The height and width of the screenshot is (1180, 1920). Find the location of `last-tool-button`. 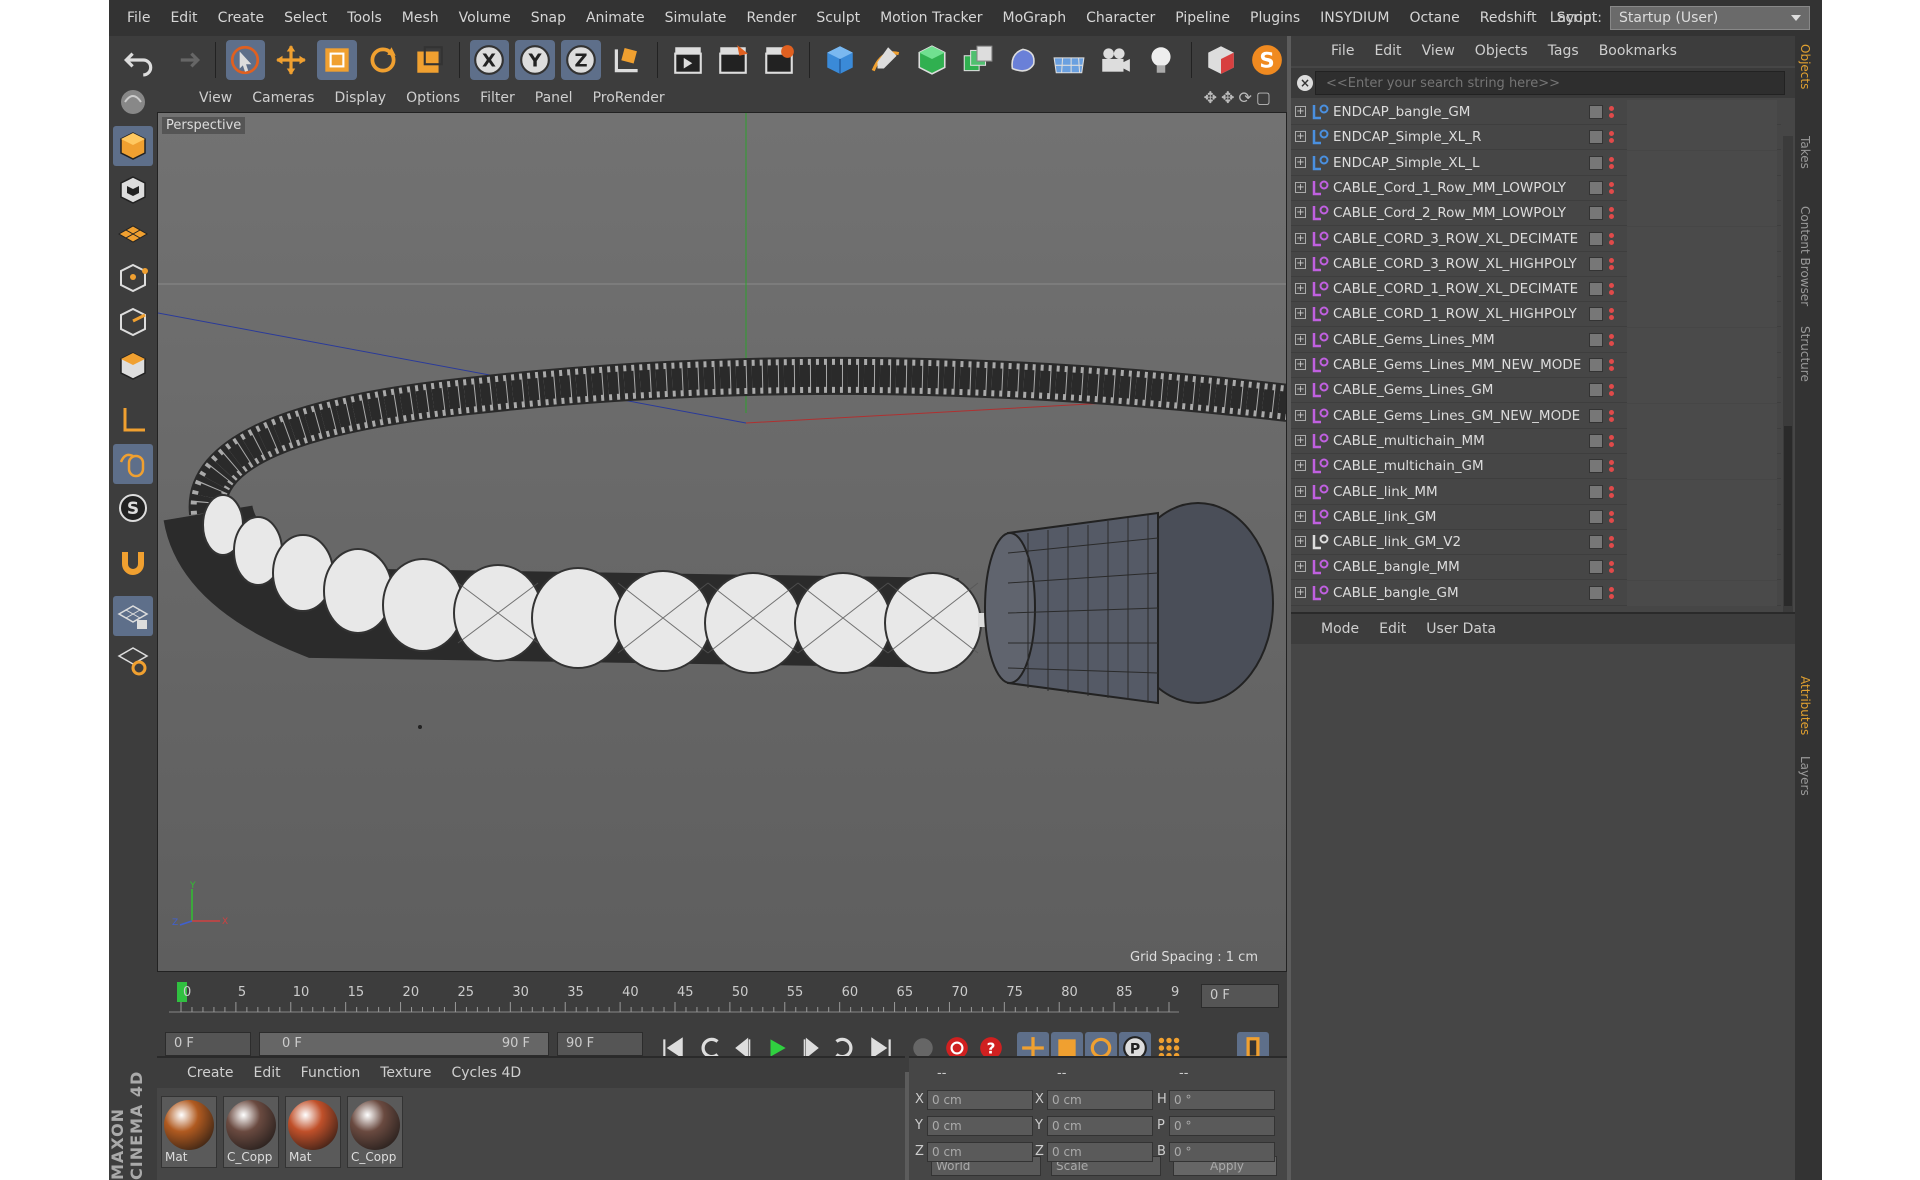

last-tool-button is located at coordinates (429, 60).